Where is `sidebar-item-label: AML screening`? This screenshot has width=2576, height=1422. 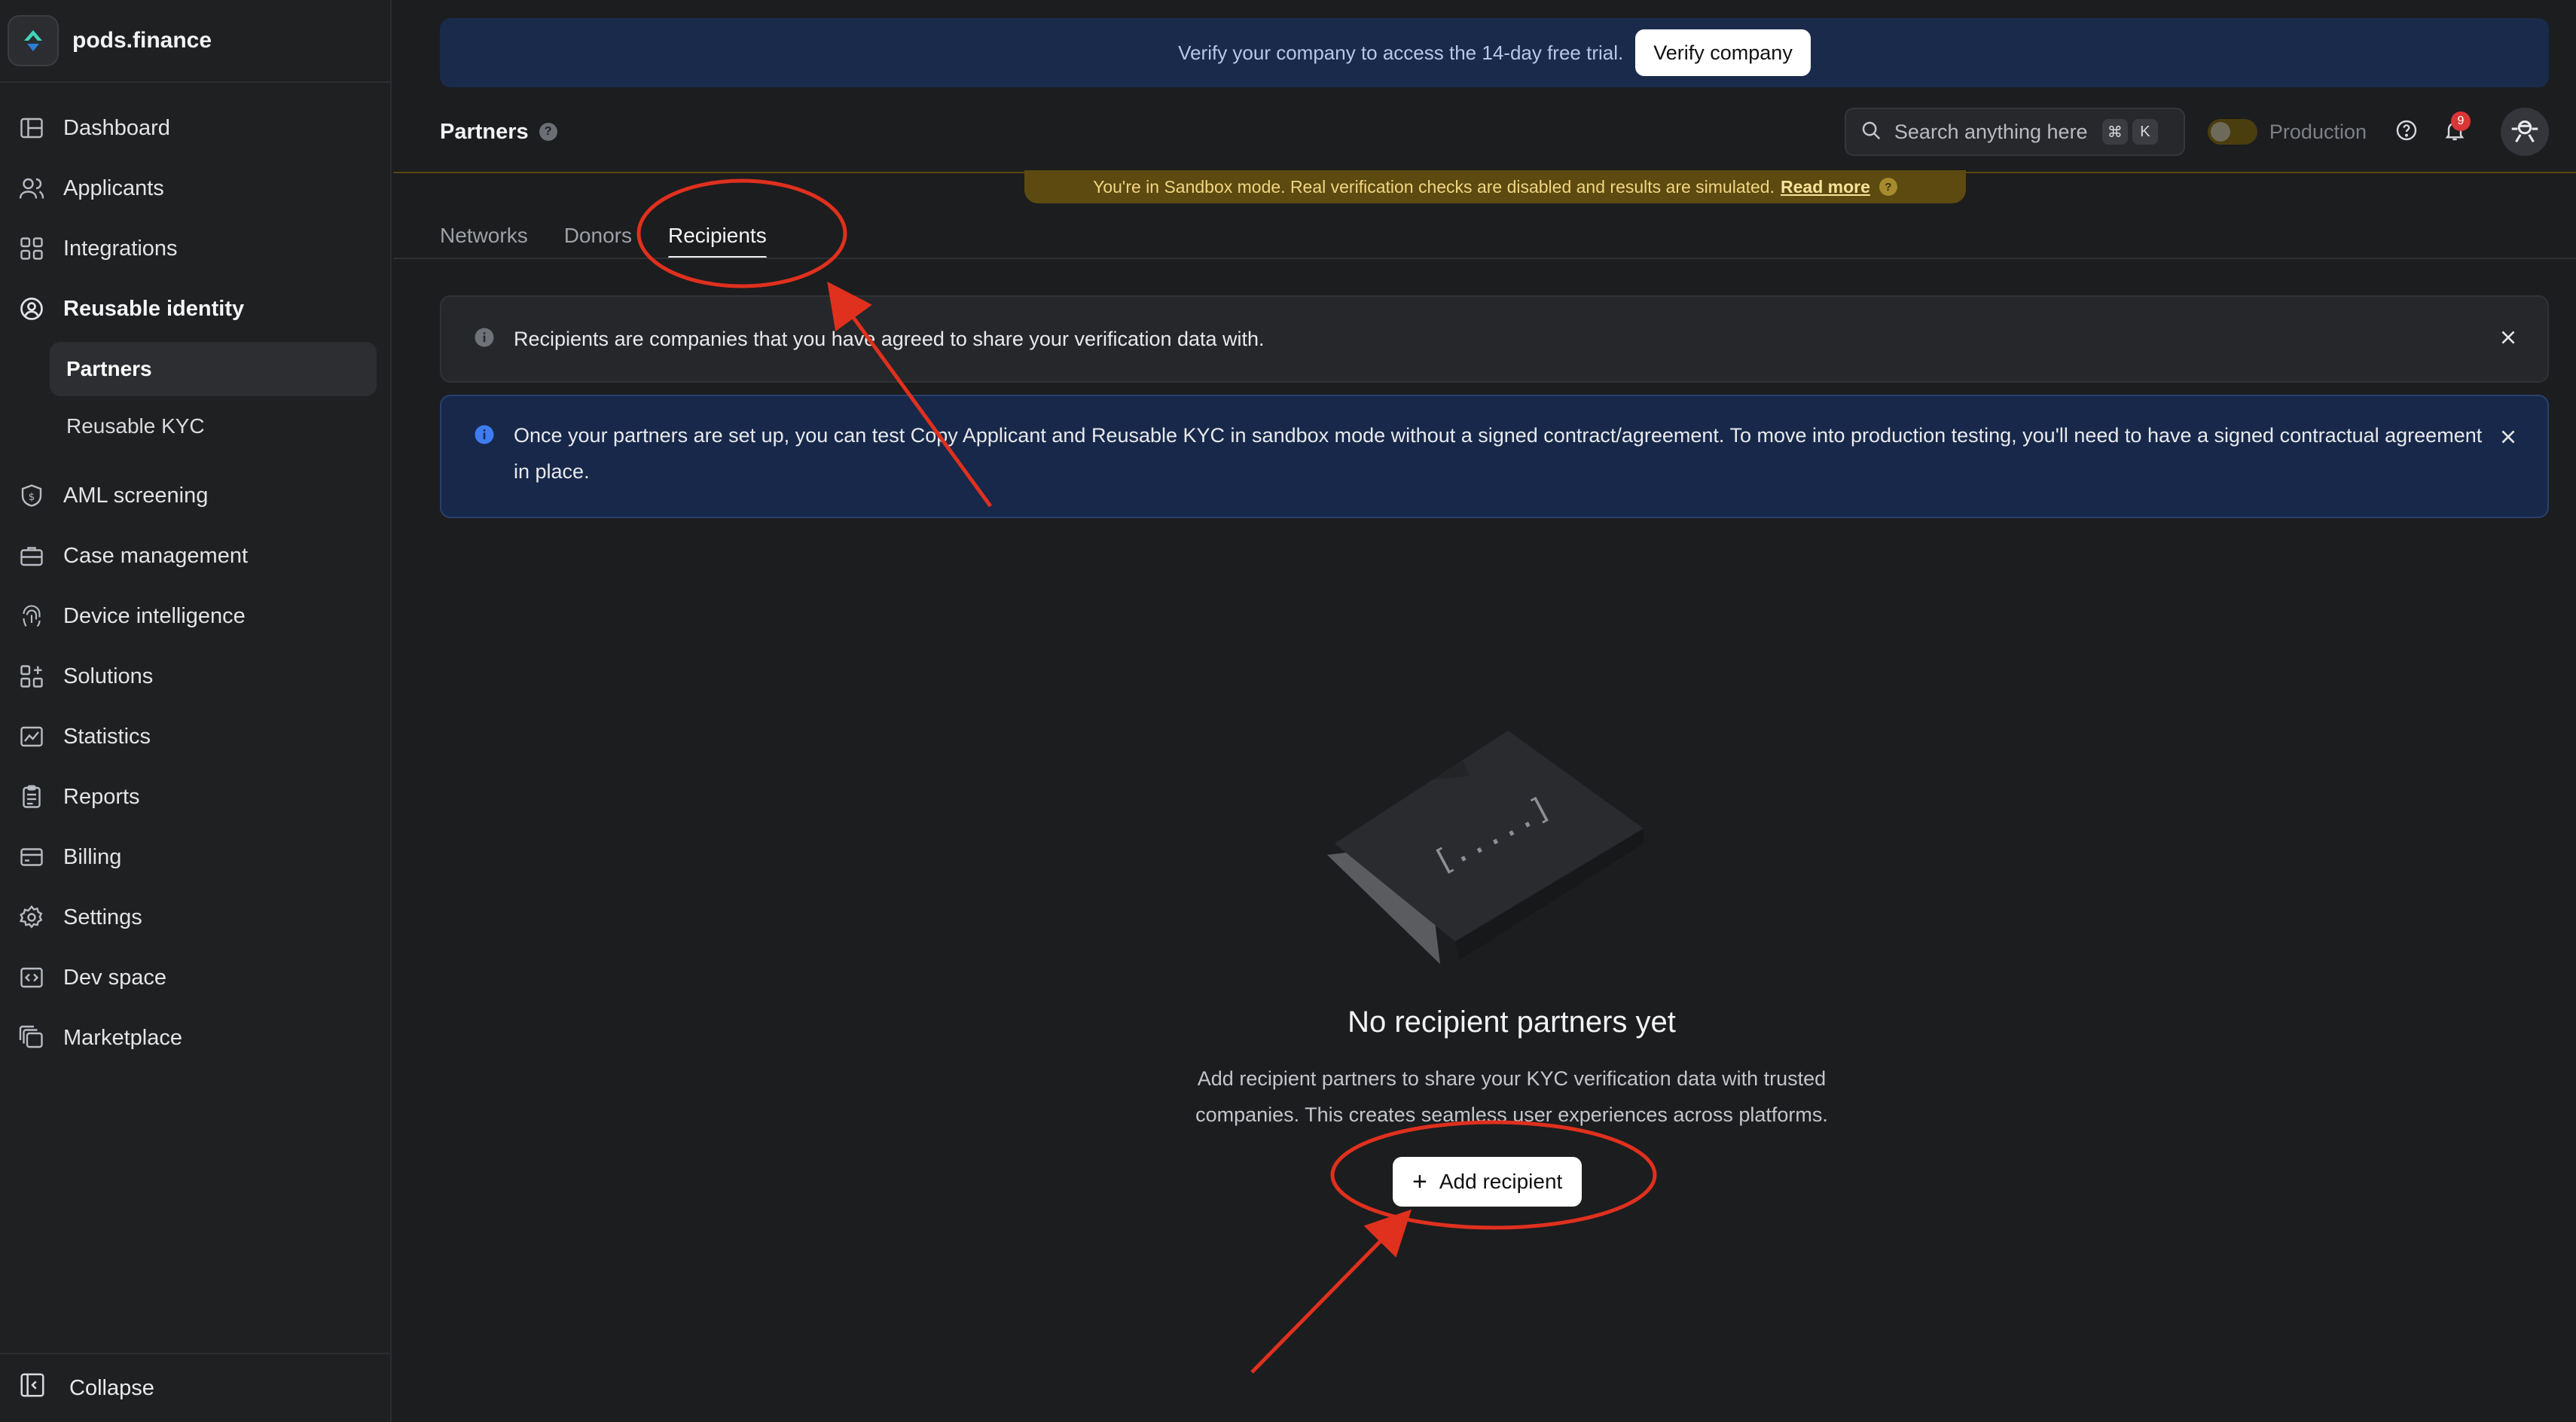
sidebar-item-label: AML screening is located at coordinates (136, 495).